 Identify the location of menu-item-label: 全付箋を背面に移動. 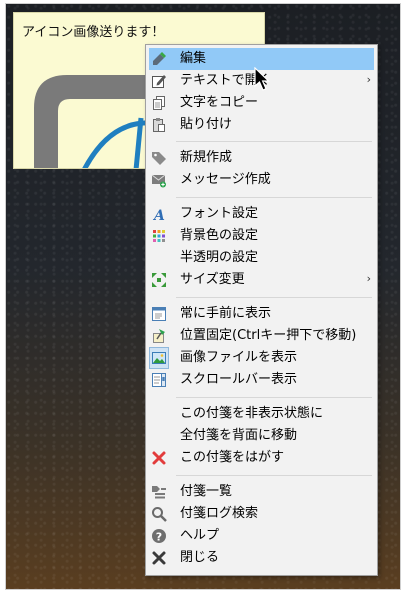
(239, 435).